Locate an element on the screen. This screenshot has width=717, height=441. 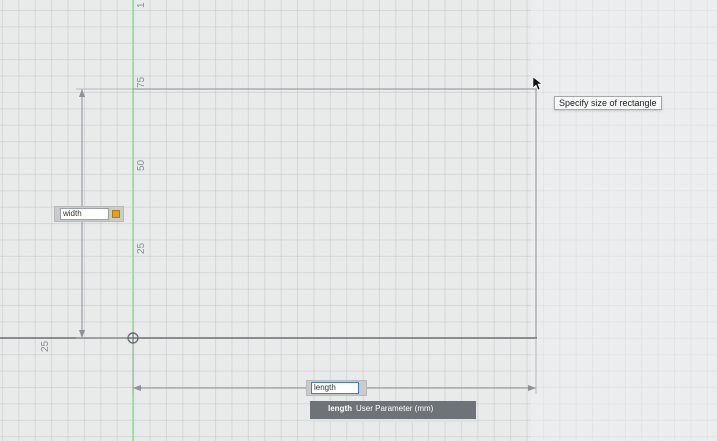
origin-point-icon is located at coordinates (133, 338).